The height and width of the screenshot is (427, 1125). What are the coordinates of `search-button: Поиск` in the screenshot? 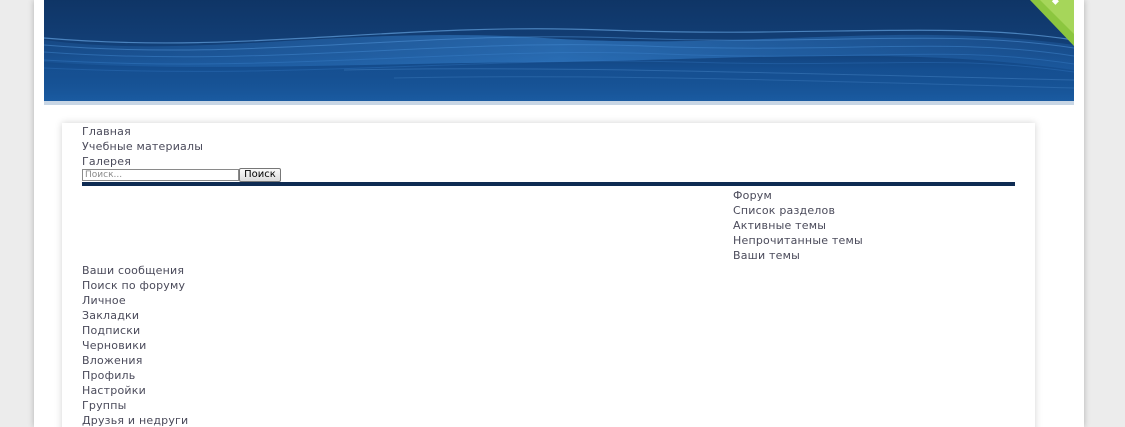 It's located at (260, 175).